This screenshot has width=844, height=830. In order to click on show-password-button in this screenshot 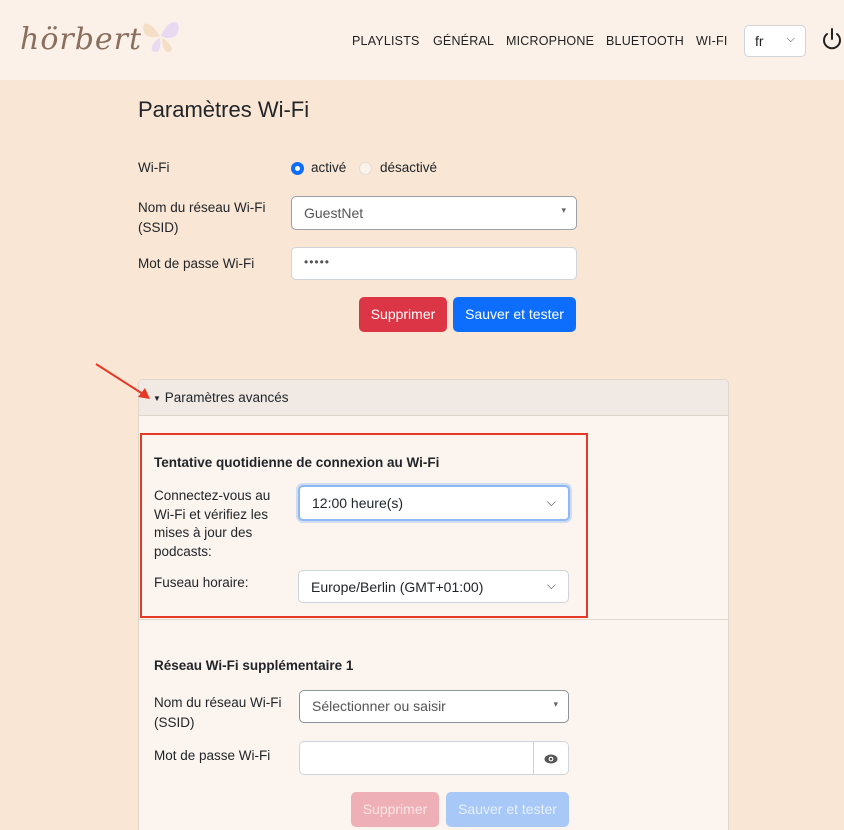, I will do `click(551, 758)`.